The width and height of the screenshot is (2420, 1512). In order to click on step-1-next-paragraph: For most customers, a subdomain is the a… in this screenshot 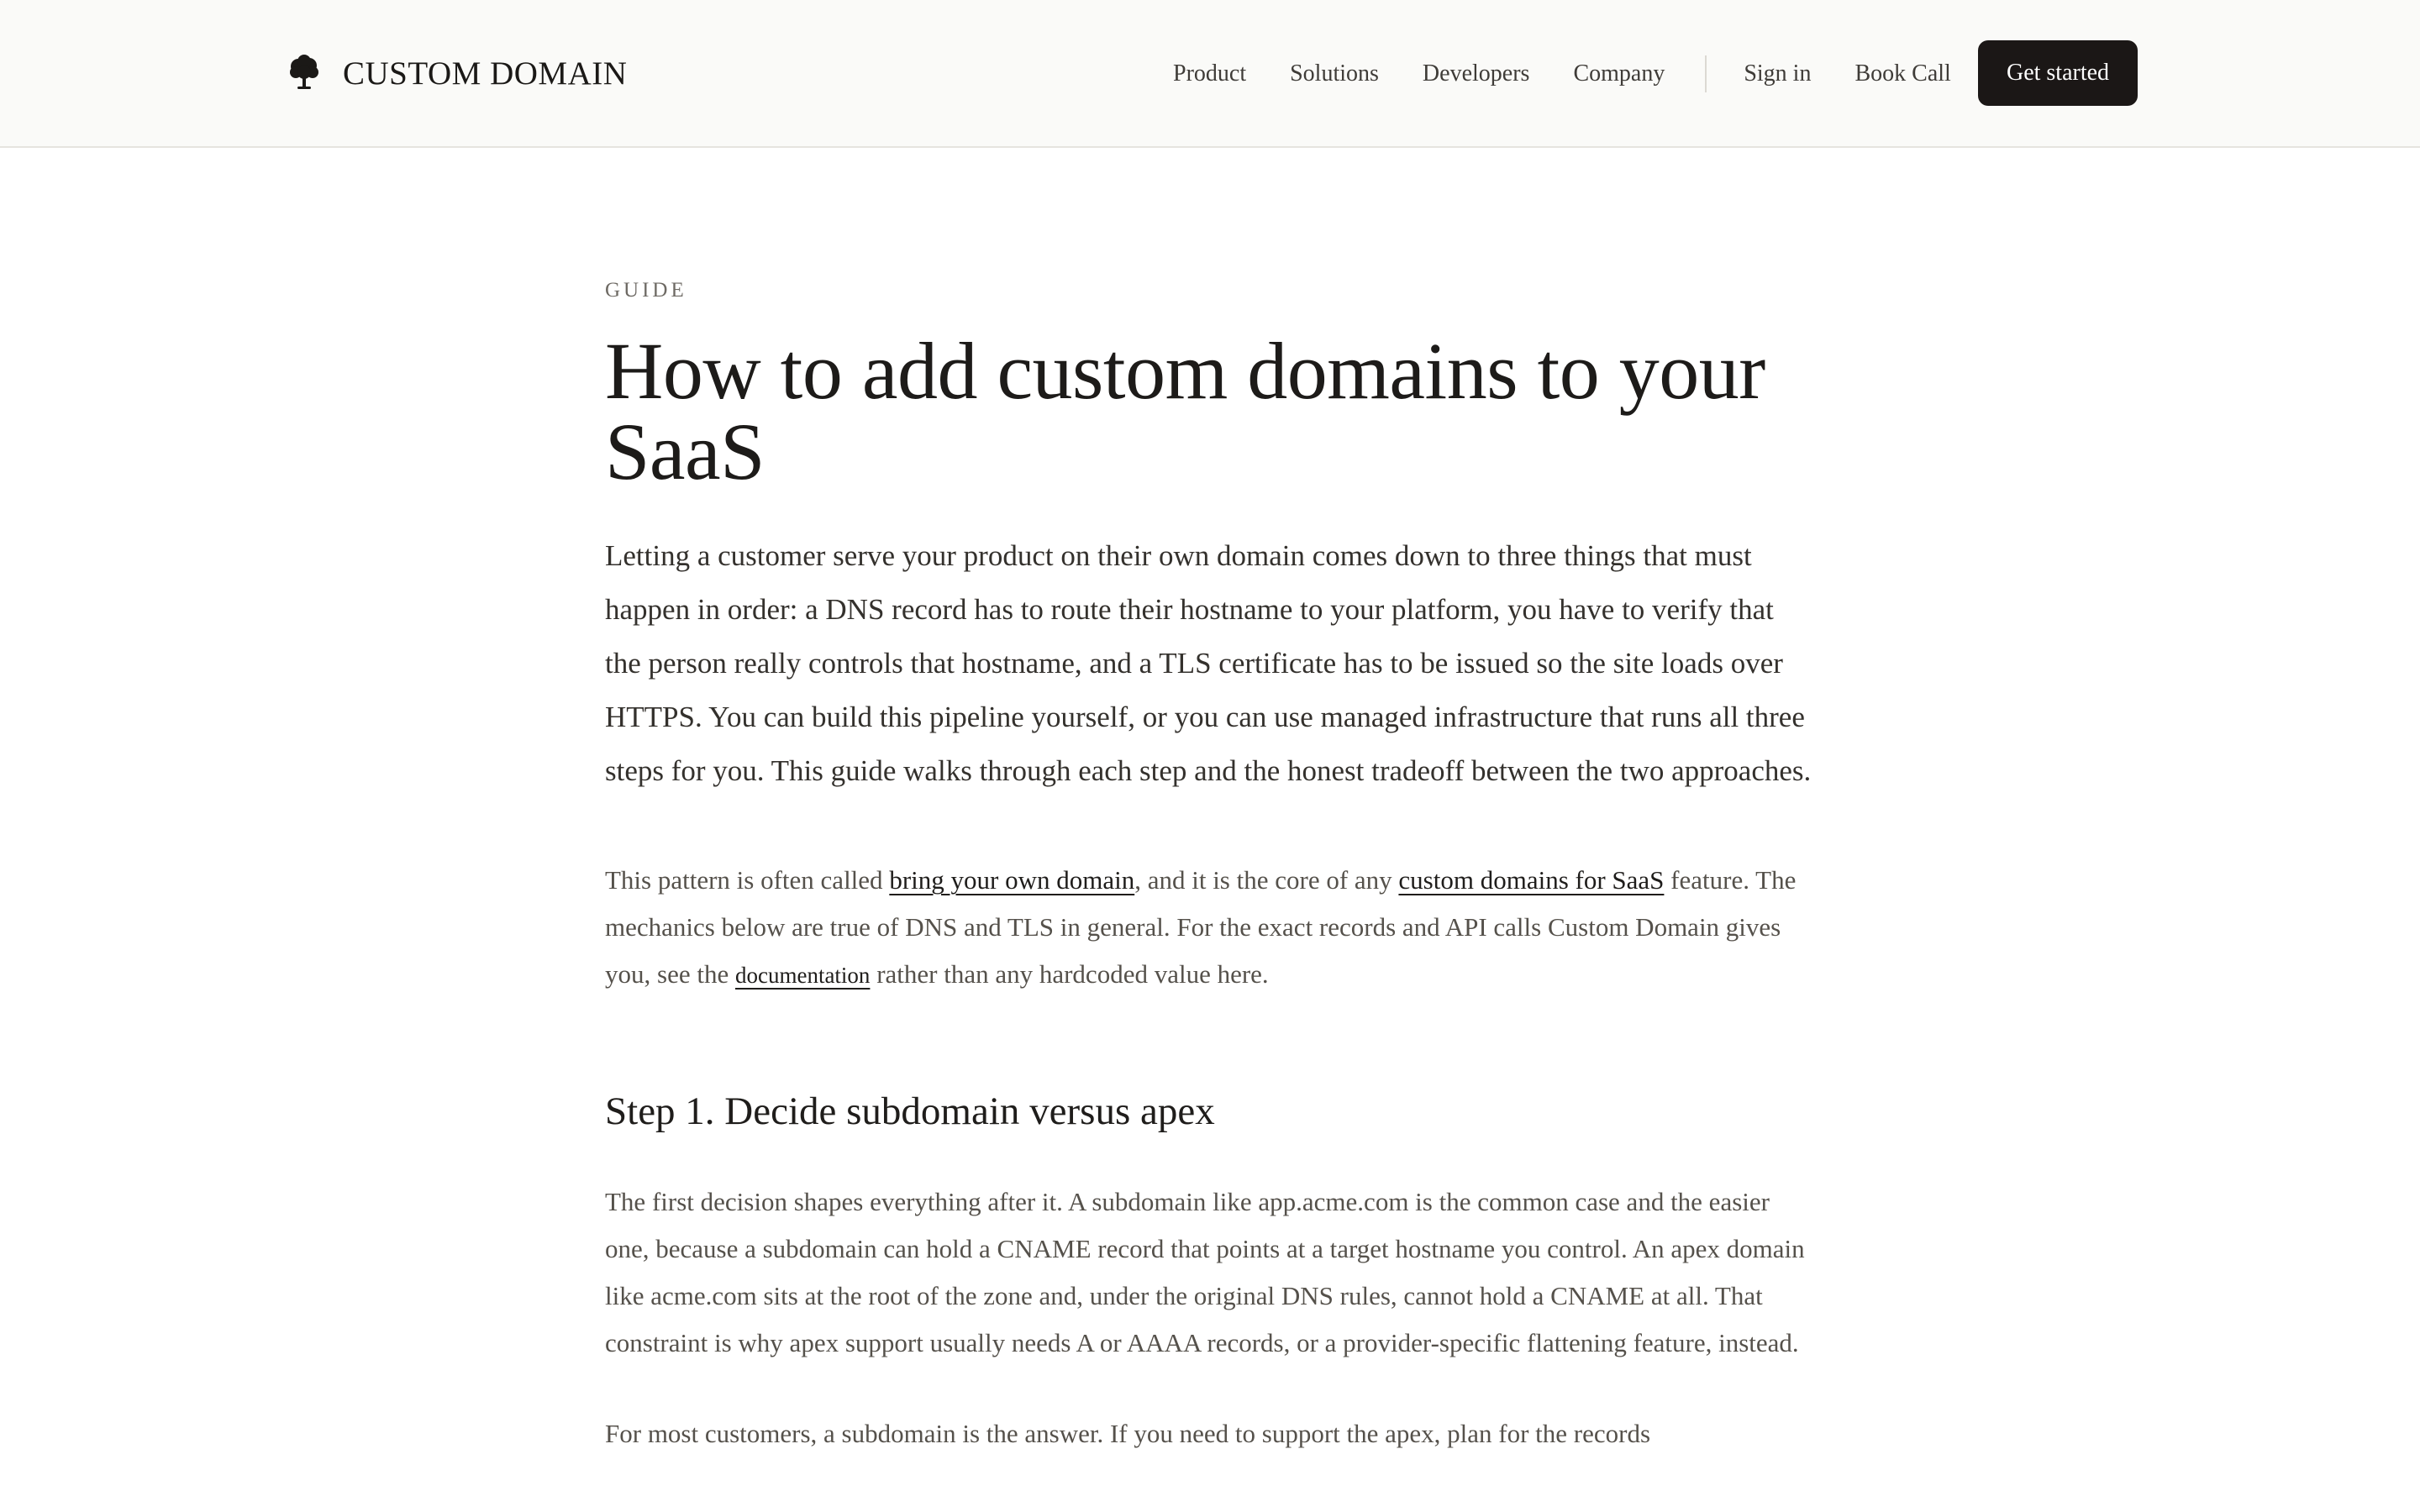, I will do `click(1128, 1433)`.